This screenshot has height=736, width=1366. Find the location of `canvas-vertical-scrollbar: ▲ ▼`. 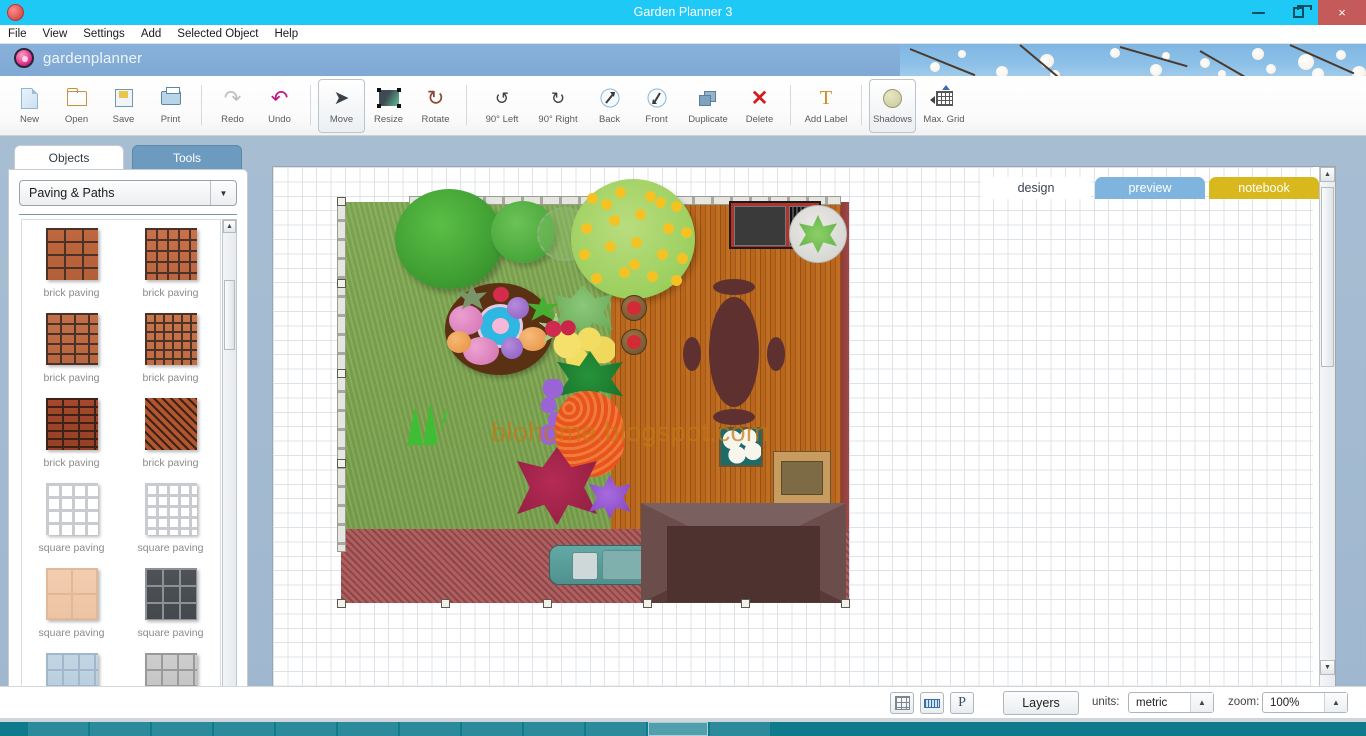

canvas-vertical-scrollbar: ▲ ▼ is located at coordinates (1327, 429).